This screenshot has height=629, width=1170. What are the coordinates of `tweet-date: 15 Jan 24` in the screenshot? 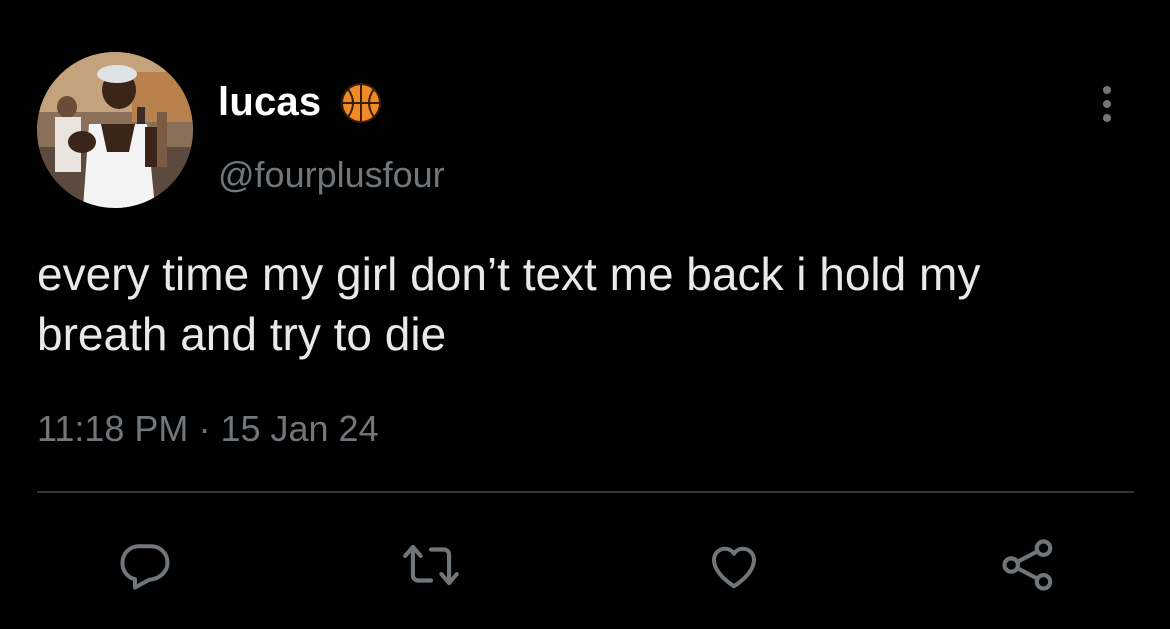 It's located at (299, 428).